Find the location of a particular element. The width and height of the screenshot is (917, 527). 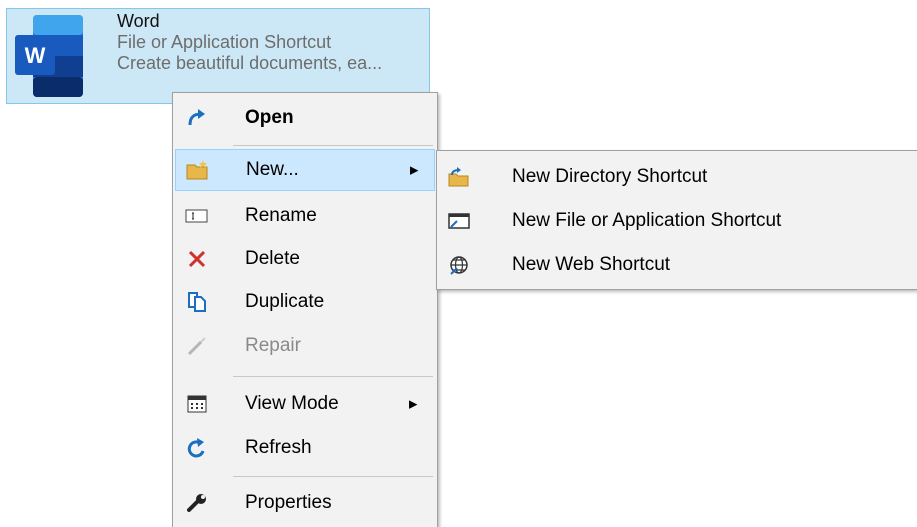

submenu-item-label: New Directory Shortcut is located at coordinates (610, 176).